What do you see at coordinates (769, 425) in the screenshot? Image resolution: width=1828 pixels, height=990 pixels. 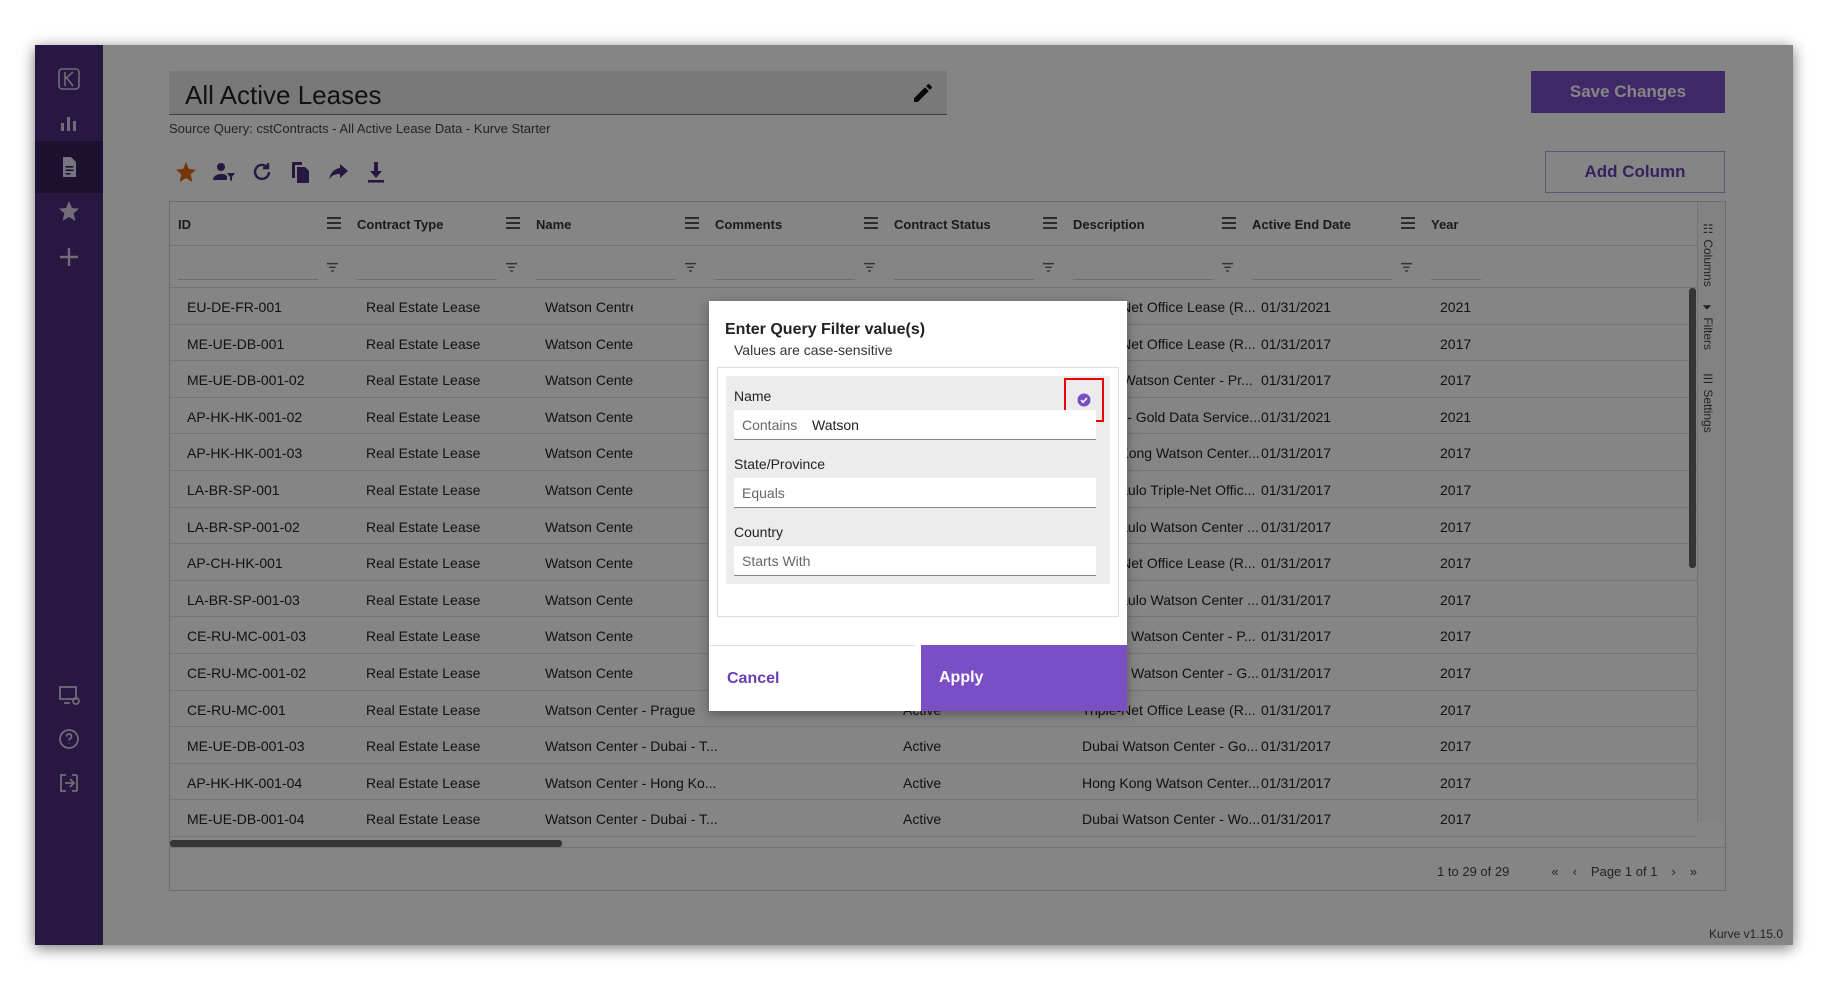 I see `filter-operator: Contains` at bounding box center [769, 425].